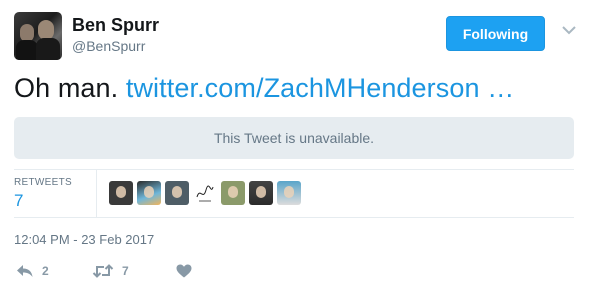 The width and height of the screenshot is (603, 294). What do you see at coordinates (108, 46) in the screenshot?
I see `author-handle: @BenSpurr` at bounding box center [108, 46].